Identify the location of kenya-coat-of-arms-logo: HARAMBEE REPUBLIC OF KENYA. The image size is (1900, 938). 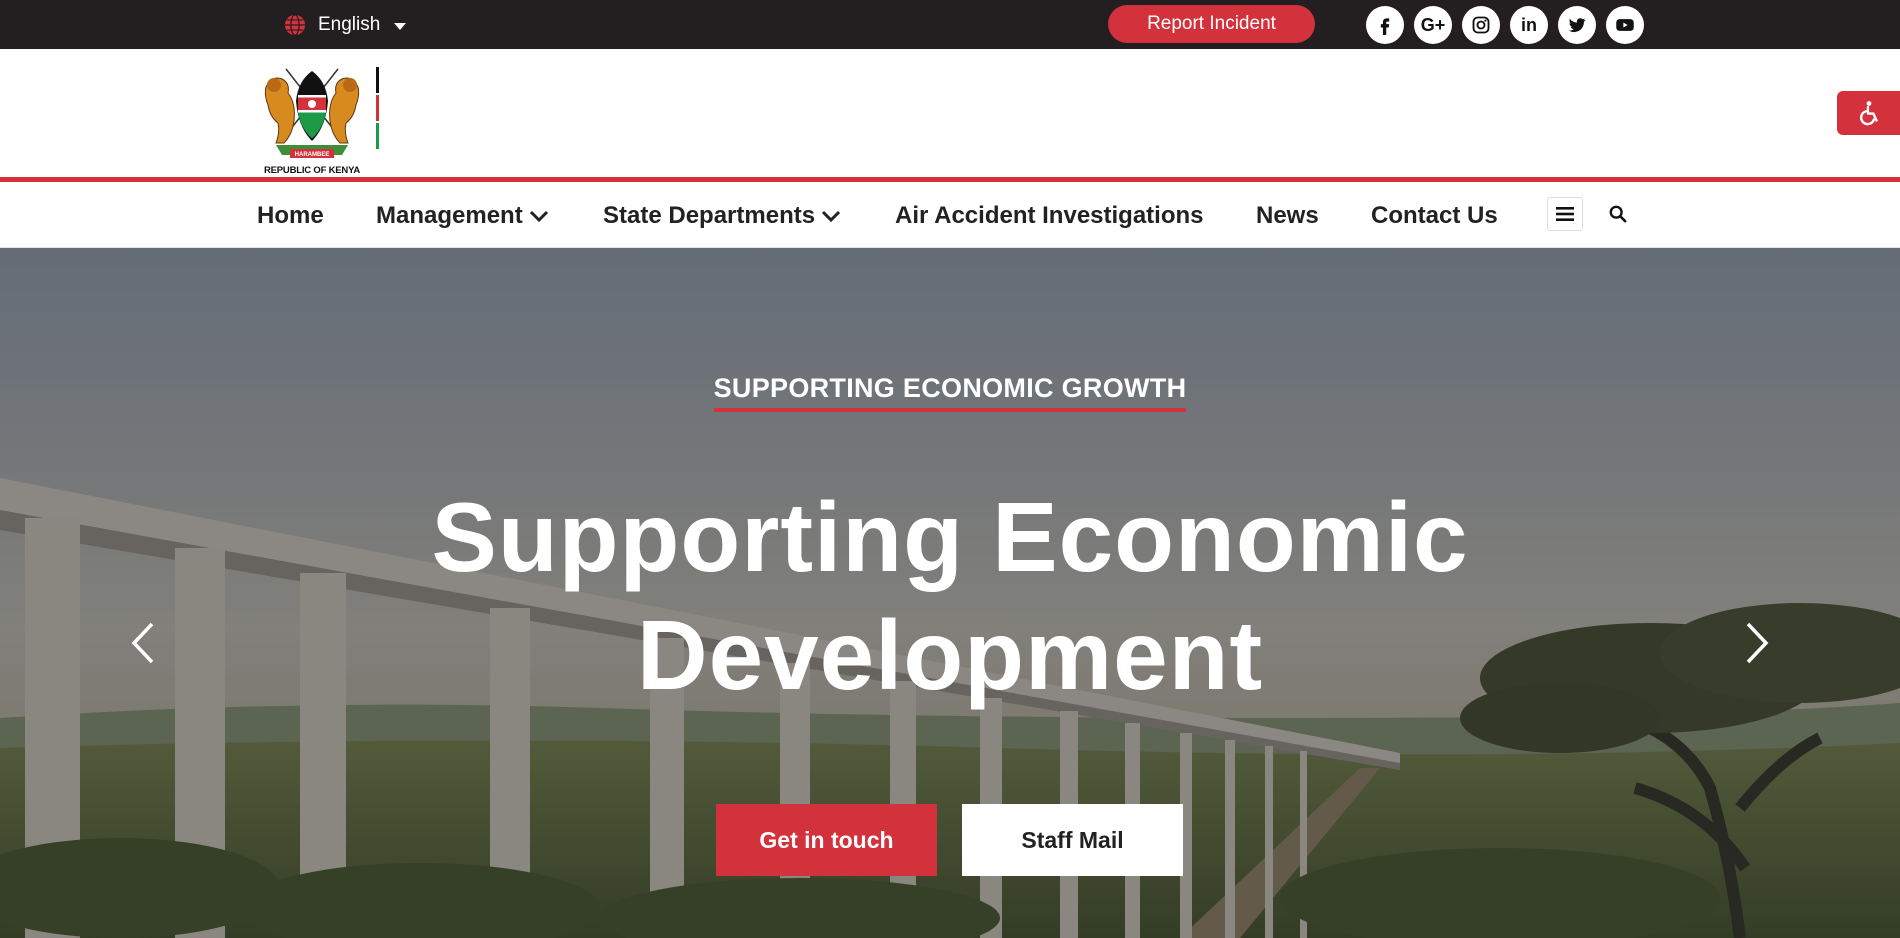
(319, 116).